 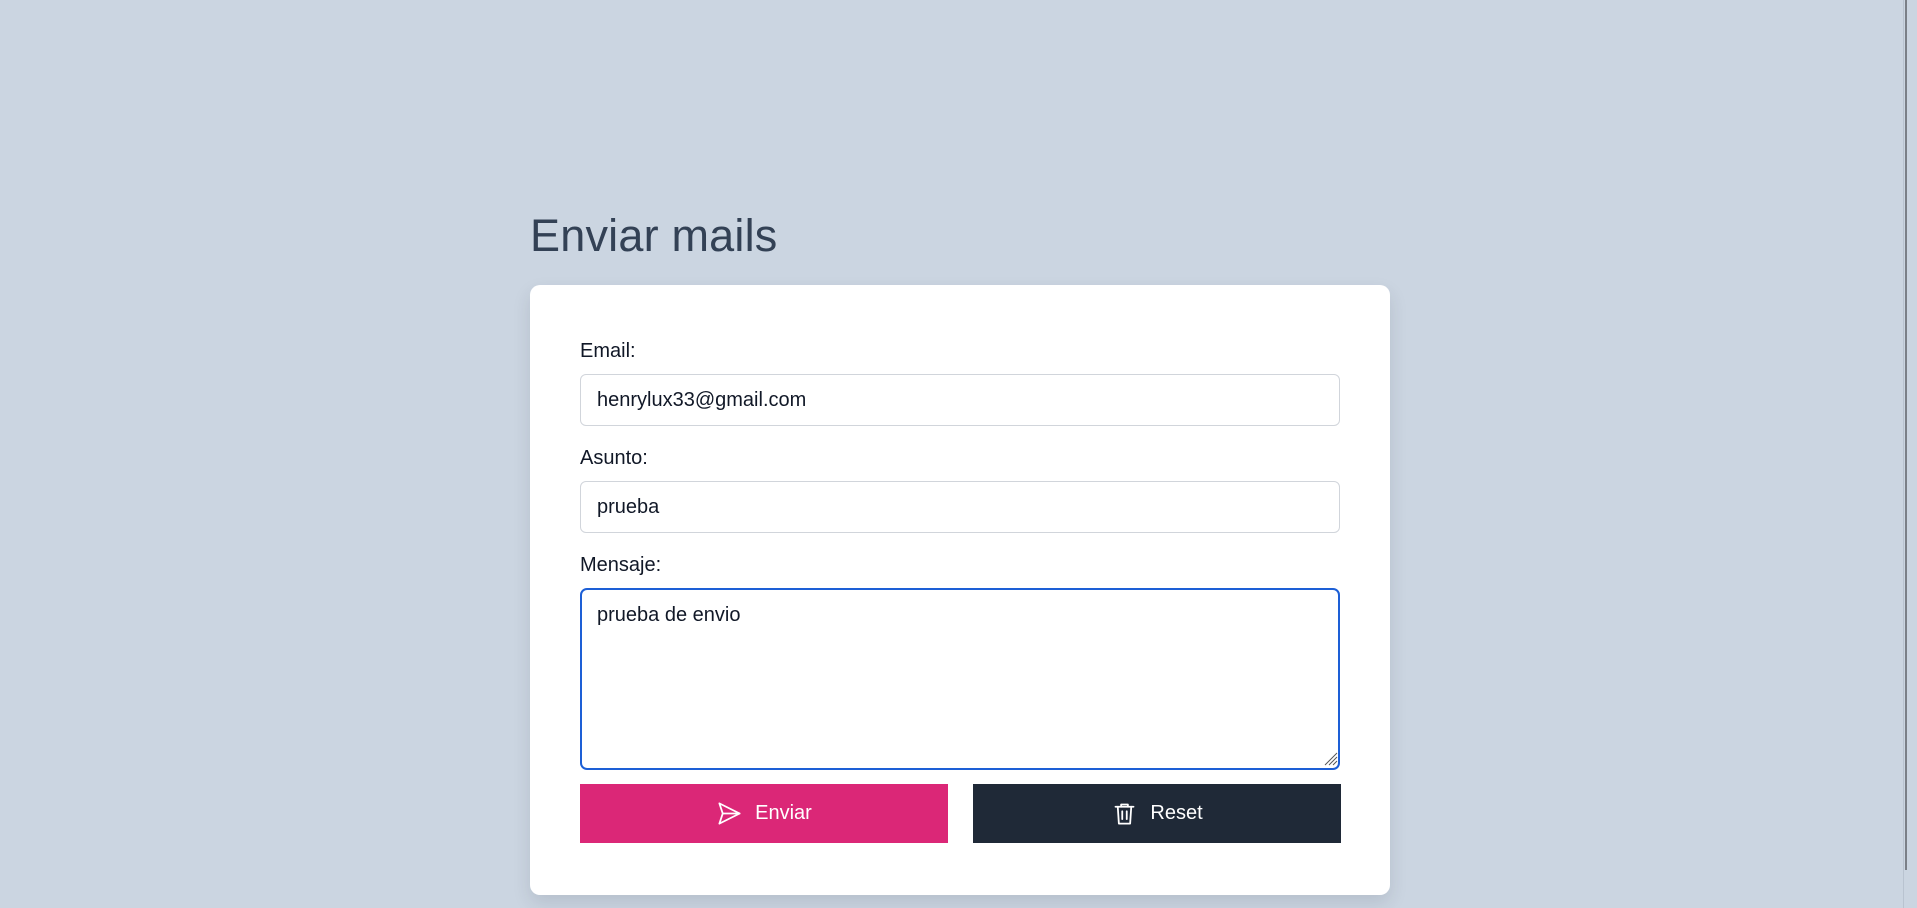 What do you see at coordinates (1176, 813) in the screenshot?
I see `reset-button-label: Reset` at bounding box center [1176, 813].